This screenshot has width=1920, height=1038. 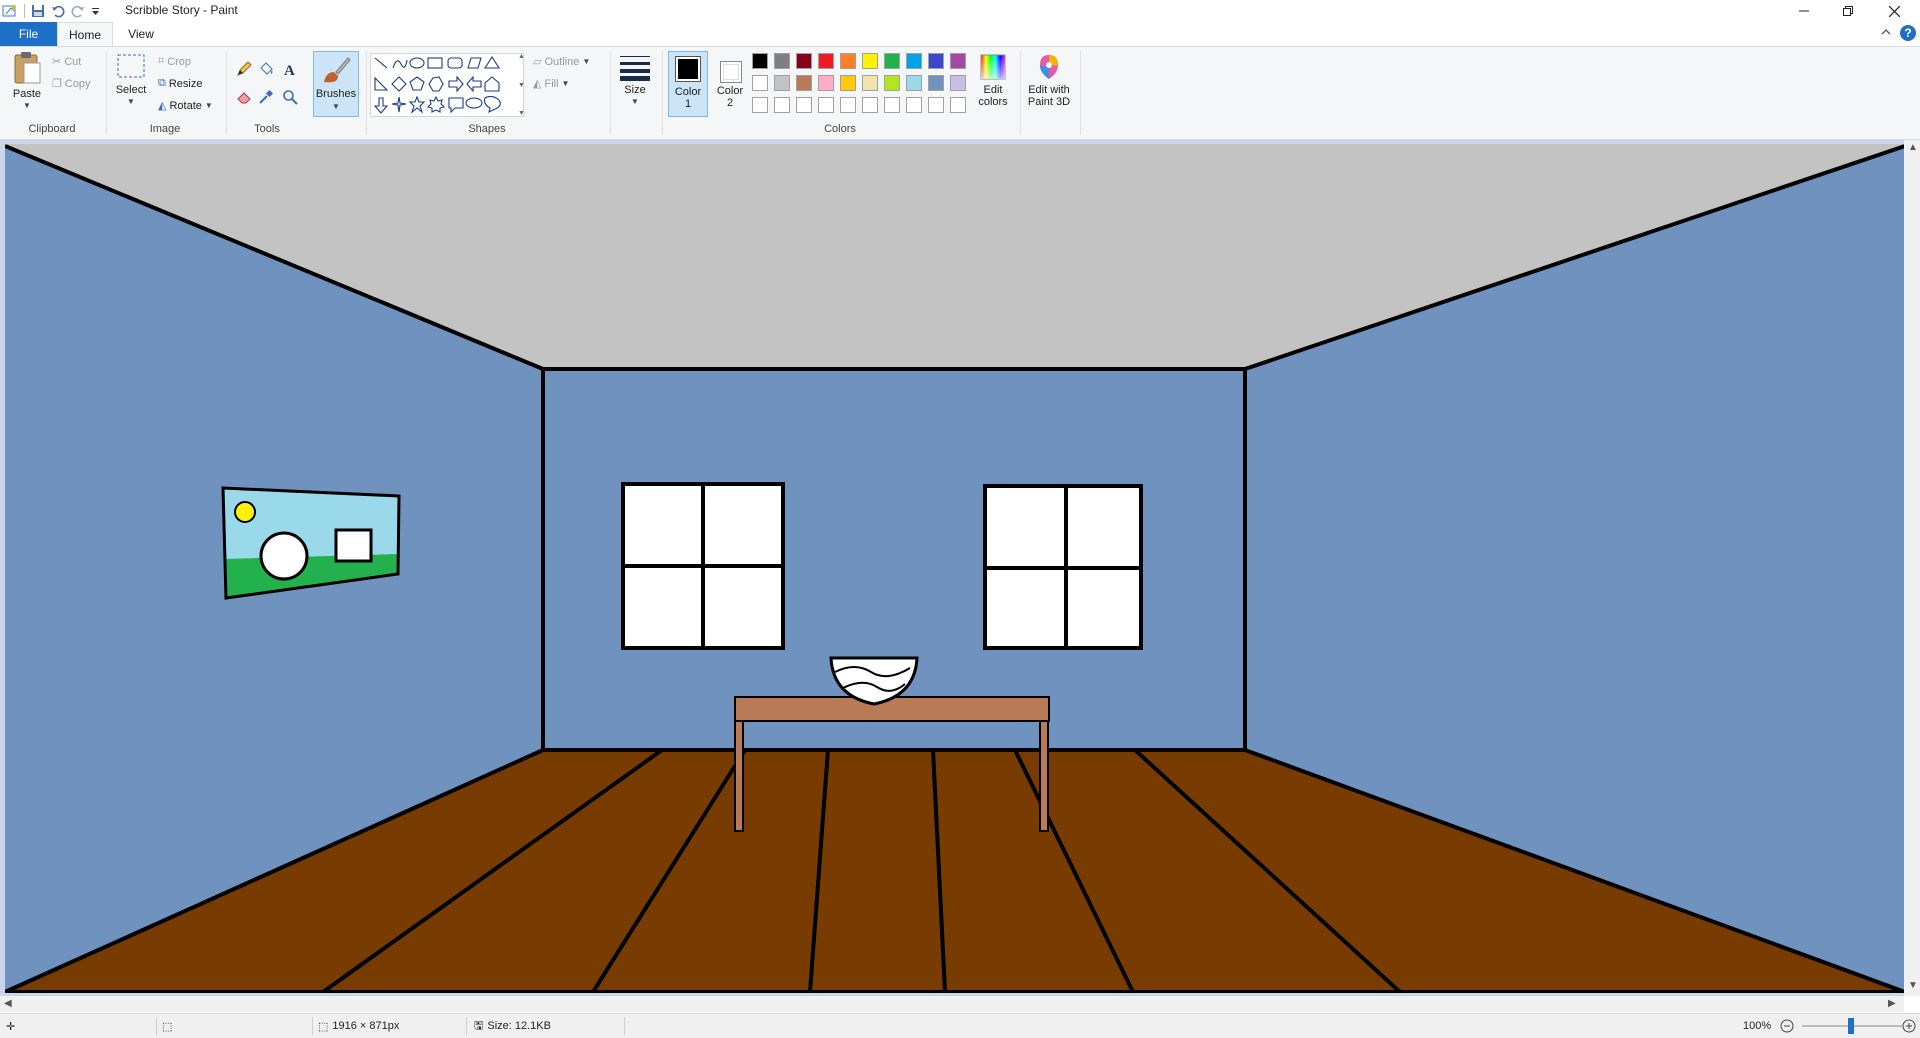 What do you see at coordinates (1787, 1026) in the screenshot?
I see `zoom-out-button` at bounding box center [1787, 1026].